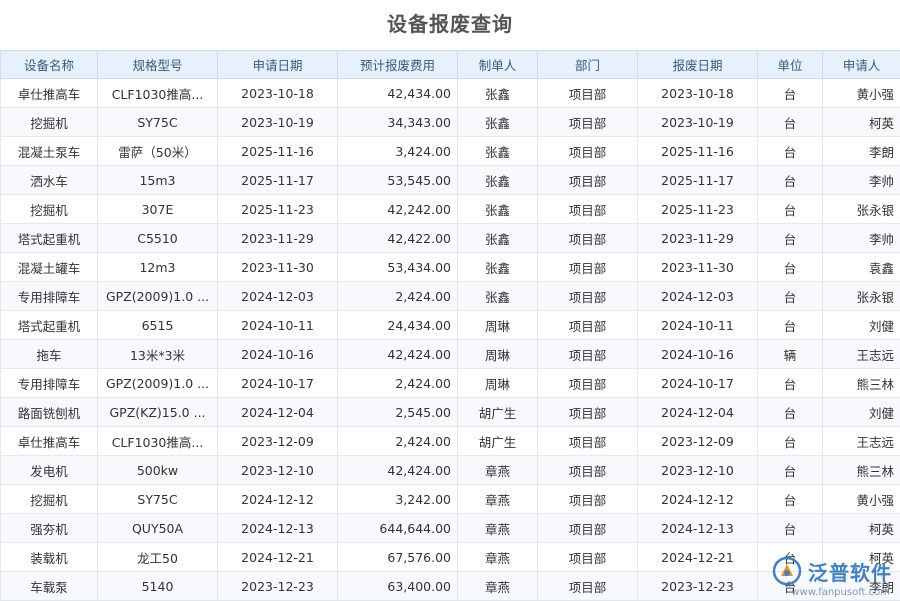 Image resolution: width=900 pixels, height=601 pixels. Describe the element at coordinates (158, 209) in the screenshot. I see `cell-model: 307E` at that location.